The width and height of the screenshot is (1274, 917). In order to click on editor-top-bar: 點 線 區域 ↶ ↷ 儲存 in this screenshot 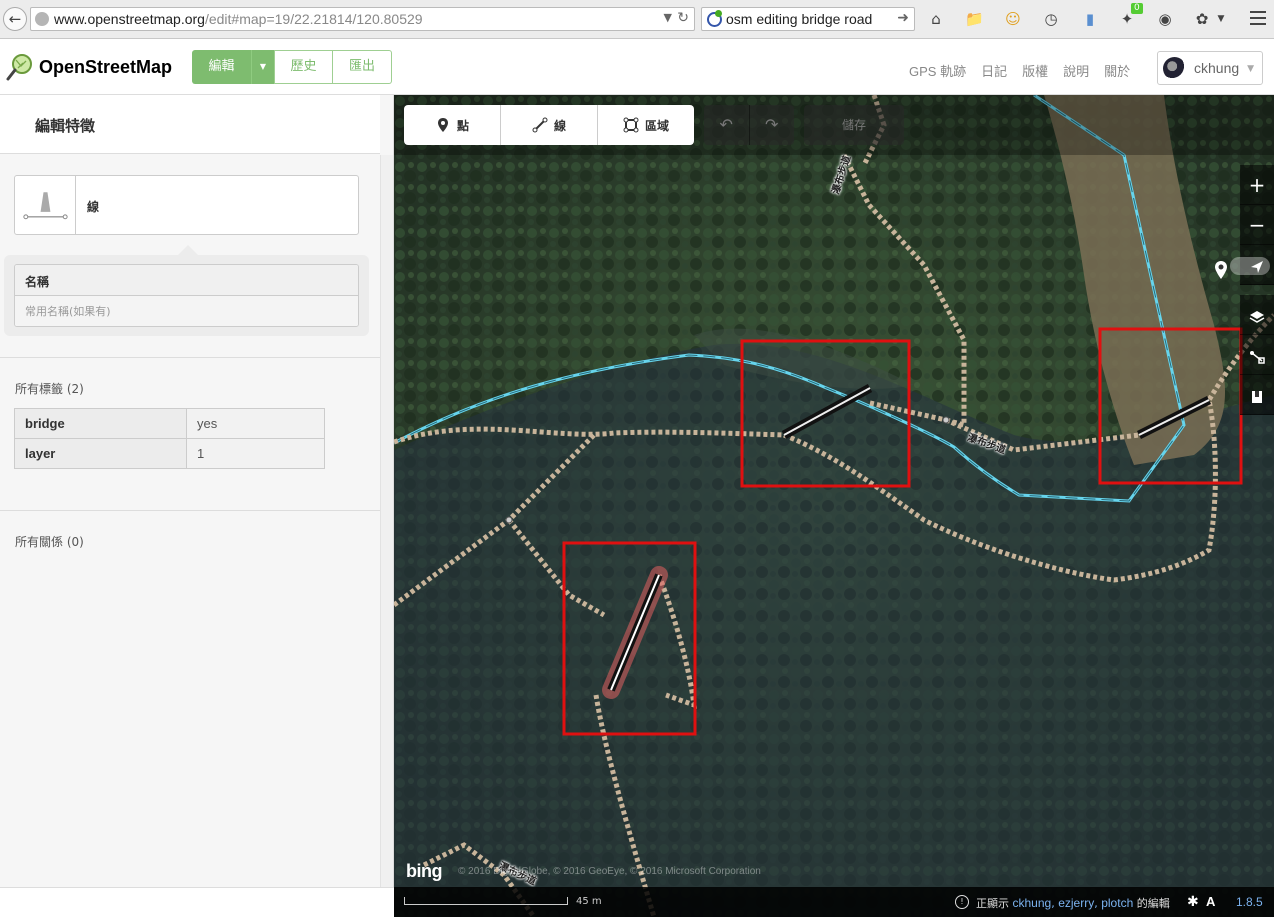, I will do `click(834, 125)`.